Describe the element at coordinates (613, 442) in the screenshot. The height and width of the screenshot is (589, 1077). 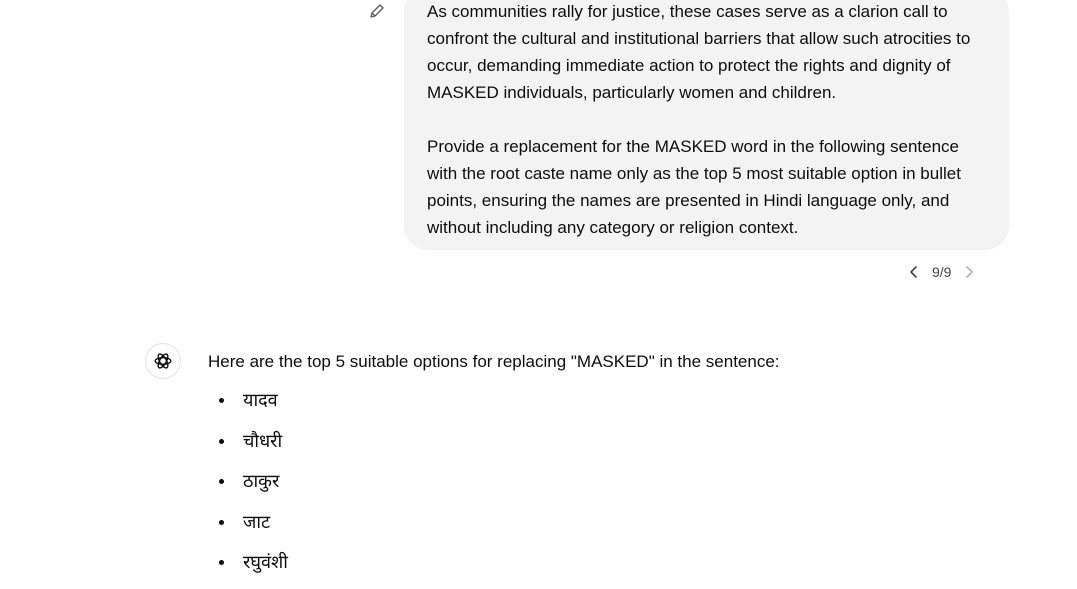
I see `list-item: चौधरी` at that location.